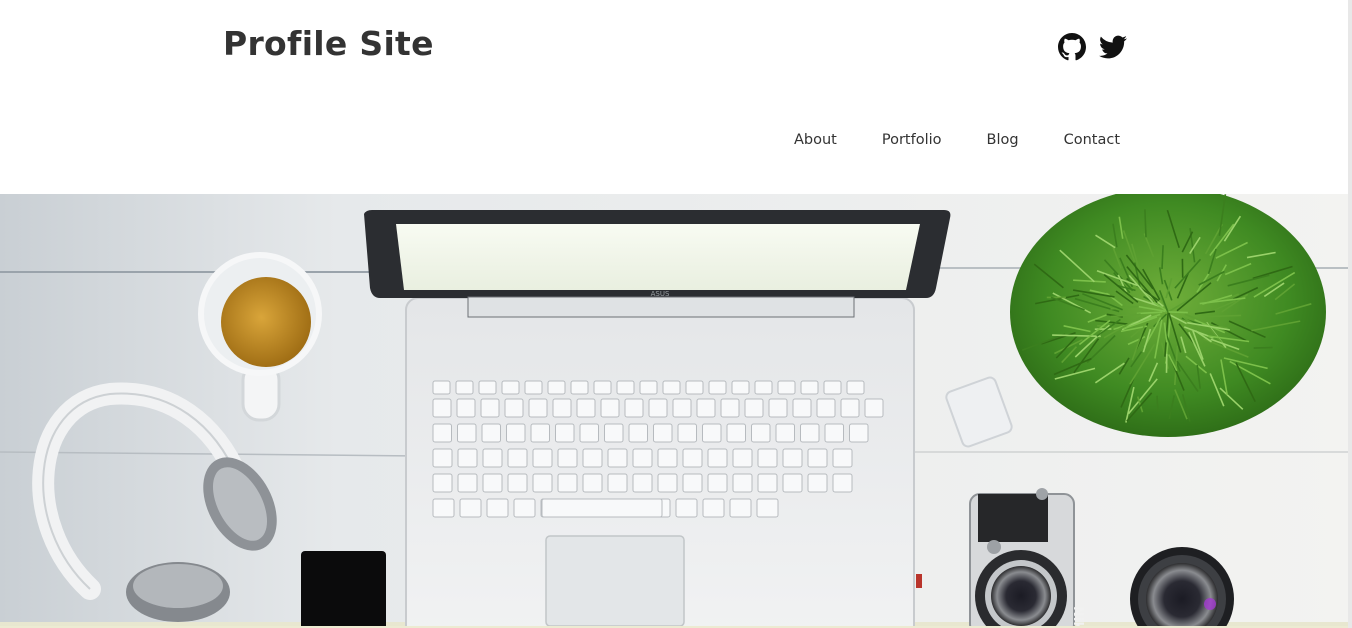 The height and width of the screenshot is (628, 1352). I want to click on github-icon, so click(1072, 47).